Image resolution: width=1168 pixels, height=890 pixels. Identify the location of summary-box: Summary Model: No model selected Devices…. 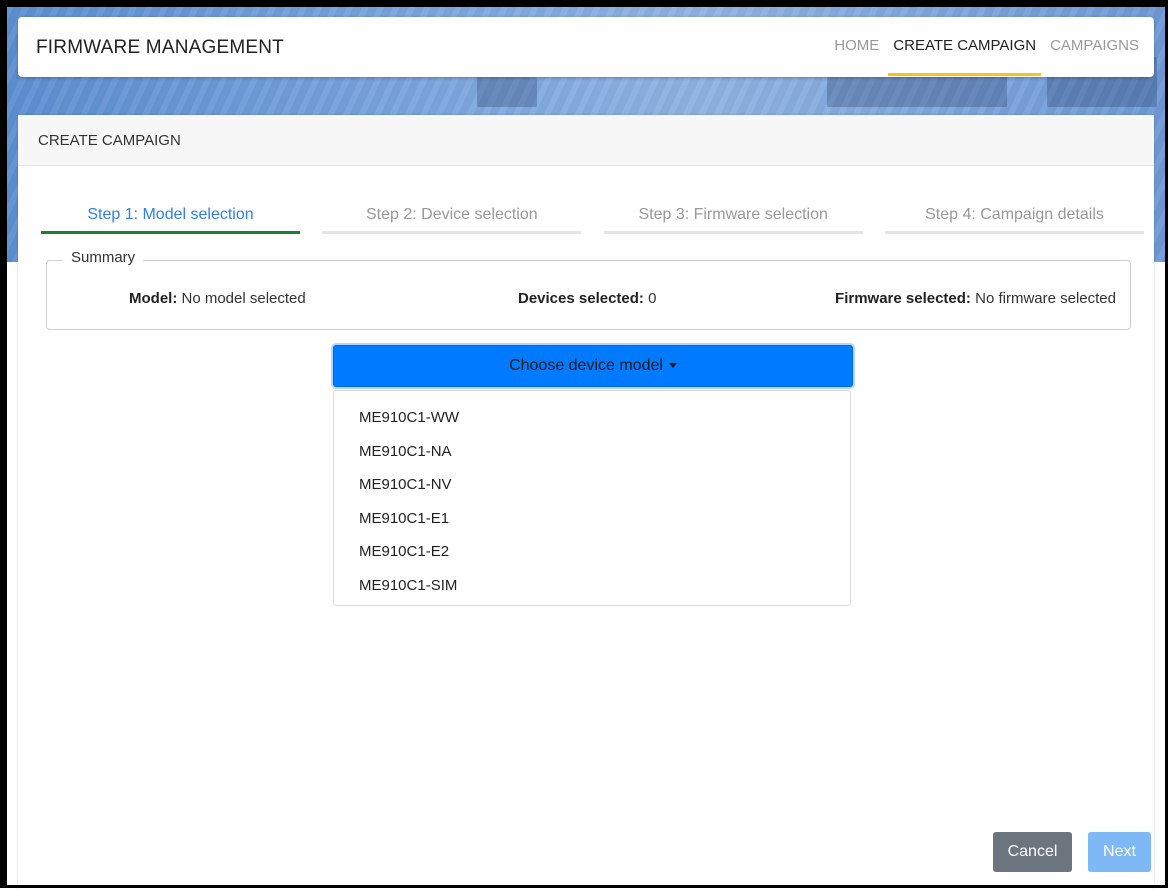
(588, 289).